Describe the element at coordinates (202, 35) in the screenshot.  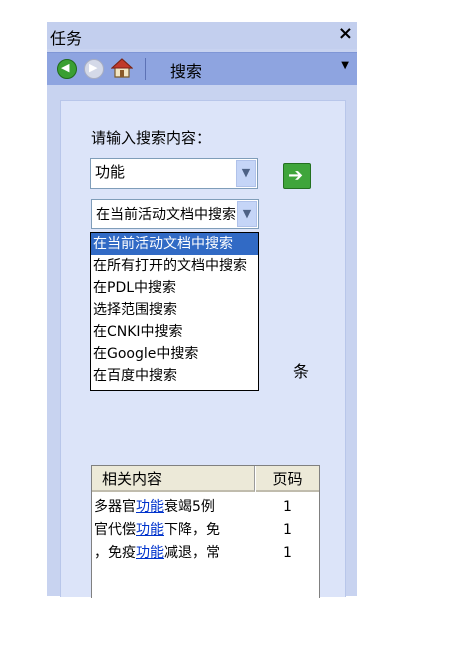
I see `task-pane-titlebar: 任务 ×` at that location.